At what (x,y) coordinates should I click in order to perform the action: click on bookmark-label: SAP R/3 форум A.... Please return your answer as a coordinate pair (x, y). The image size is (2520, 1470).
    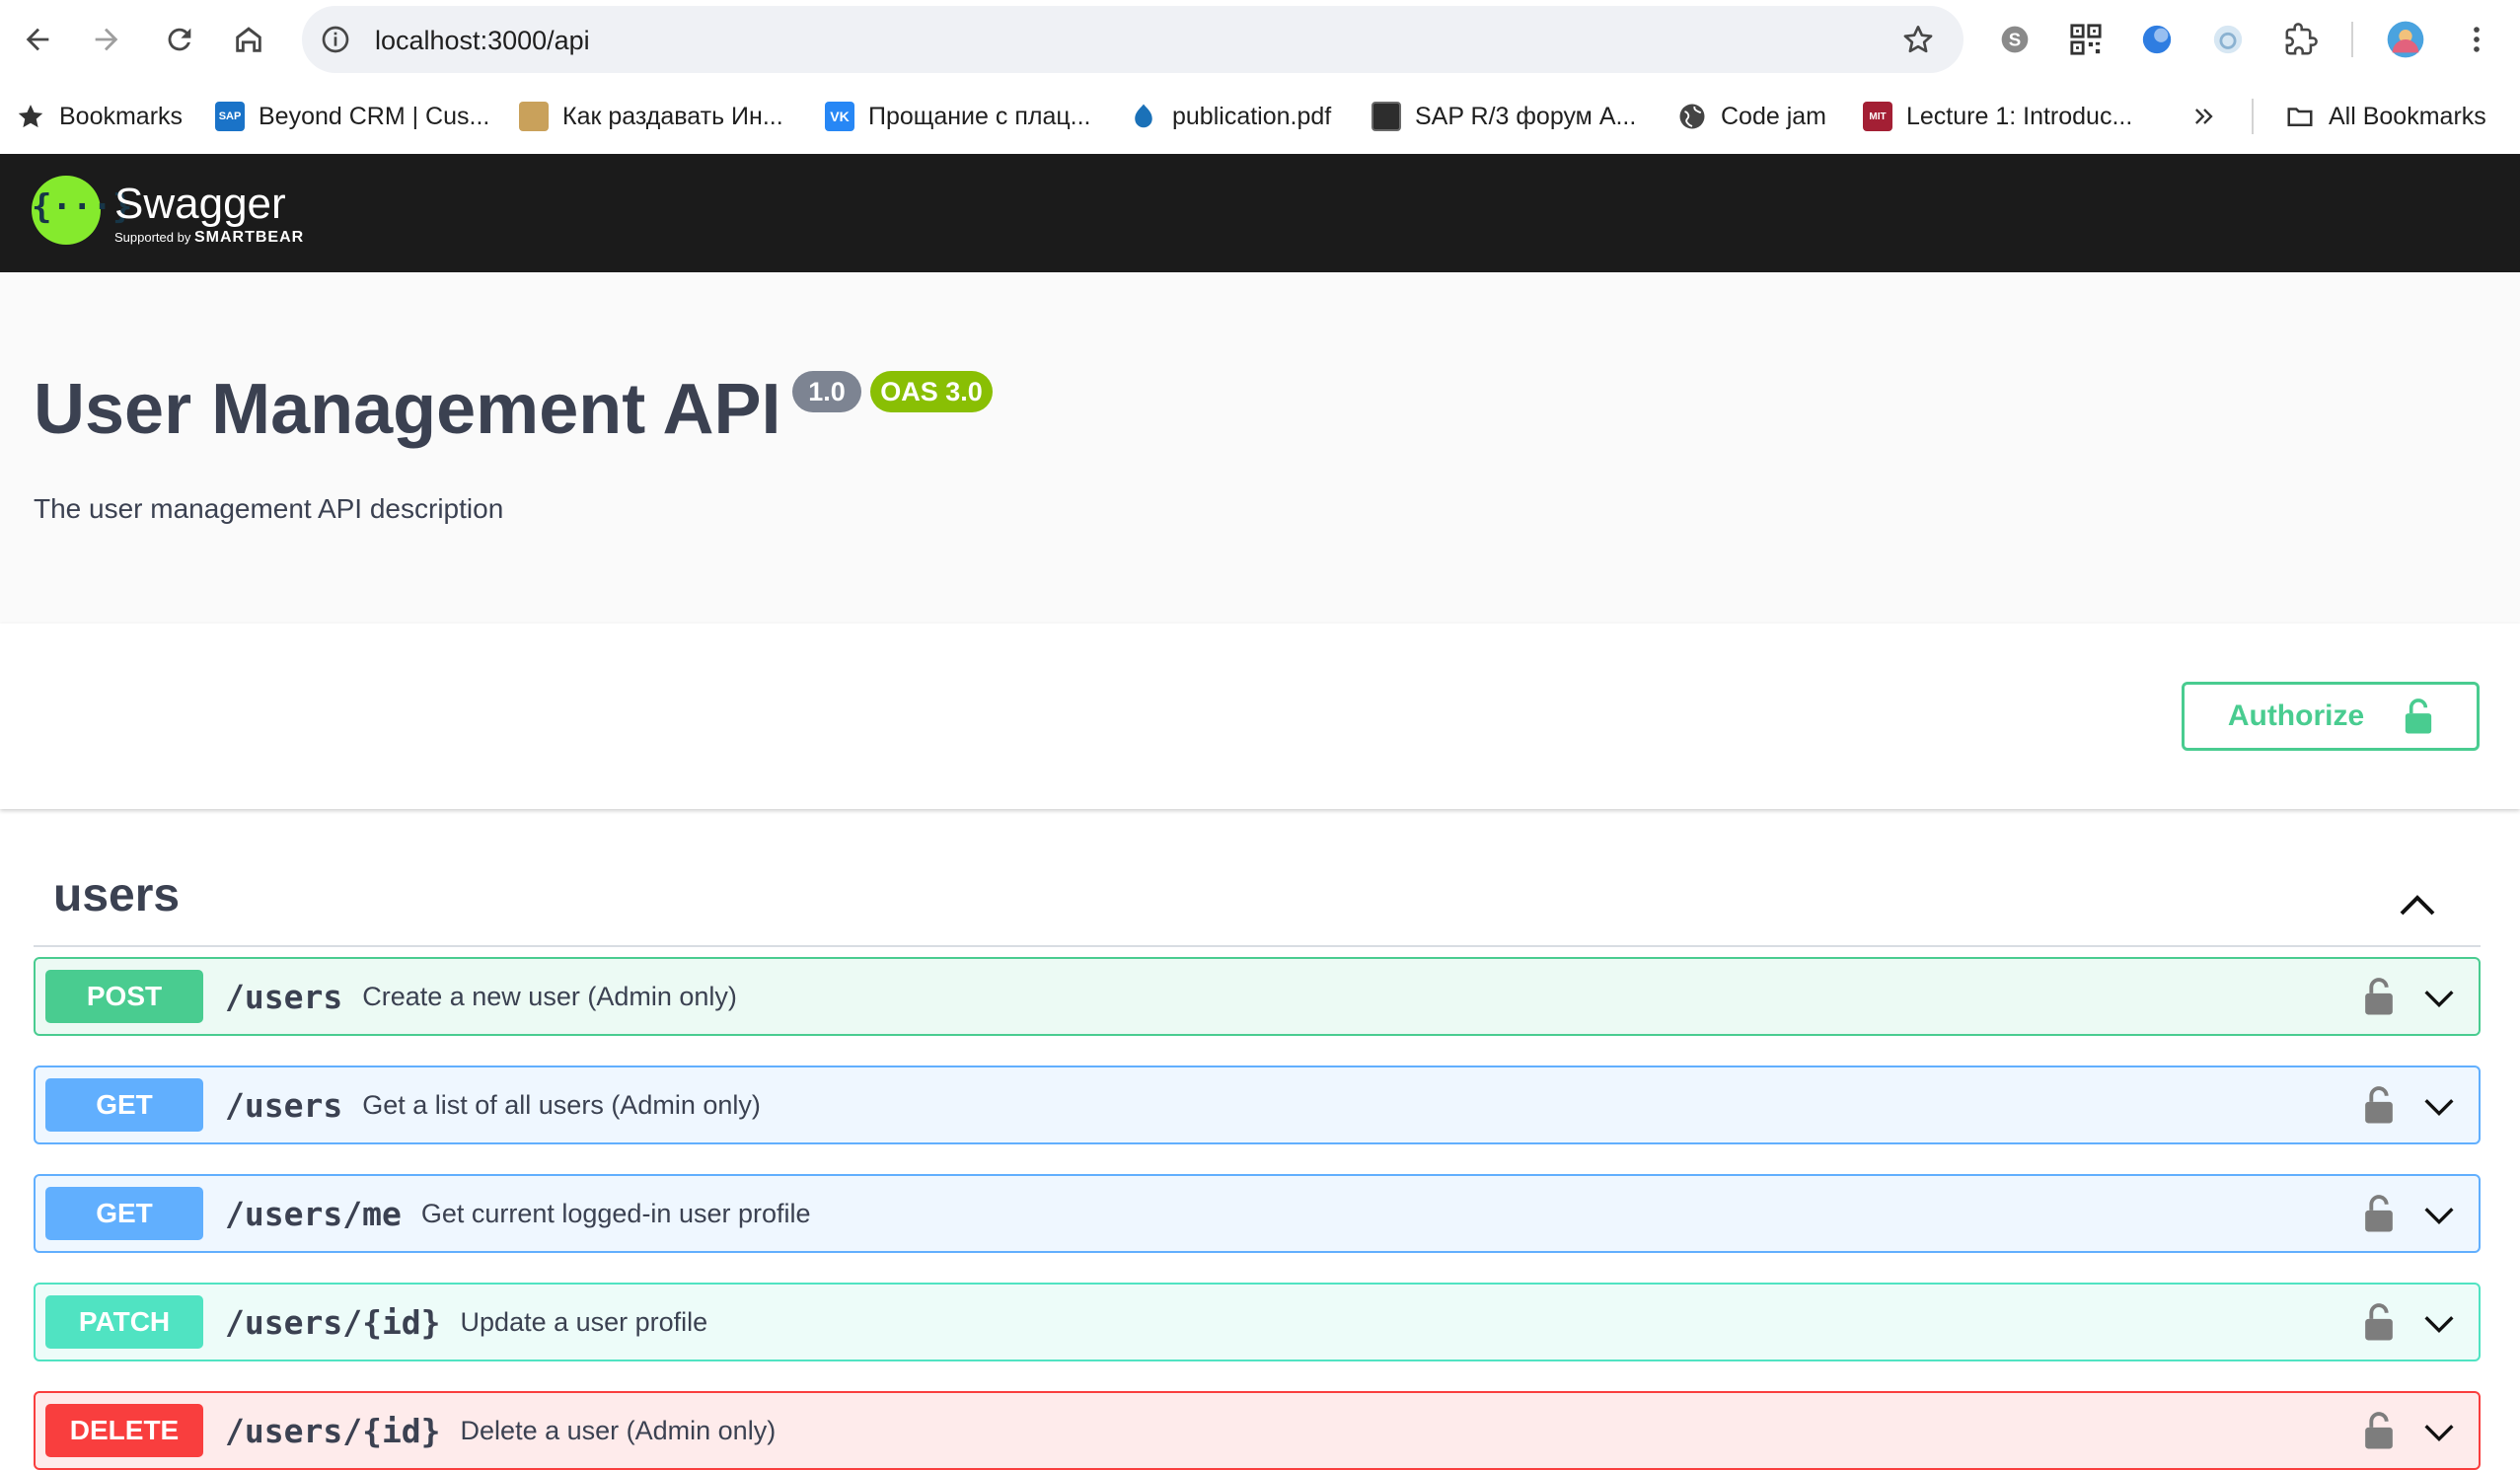
    Looking at the image, I should click on (1526, 116).